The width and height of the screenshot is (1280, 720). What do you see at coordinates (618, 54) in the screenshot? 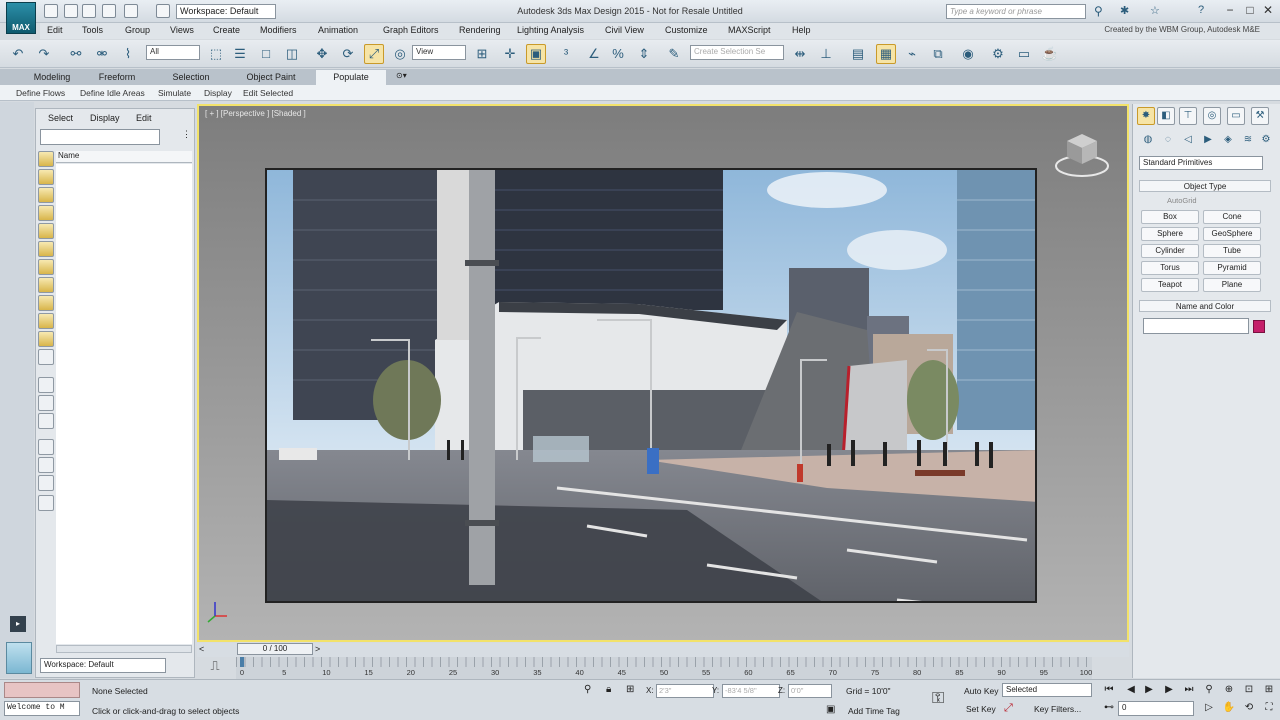
I see `percent-snap-icon: %` at bounding box center [618, 54].